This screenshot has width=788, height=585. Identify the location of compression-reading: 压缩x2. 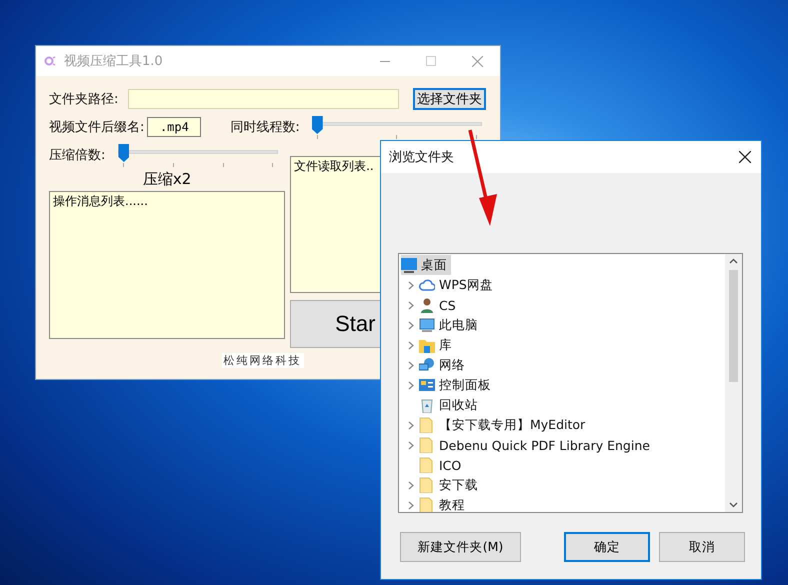
(167, 179).